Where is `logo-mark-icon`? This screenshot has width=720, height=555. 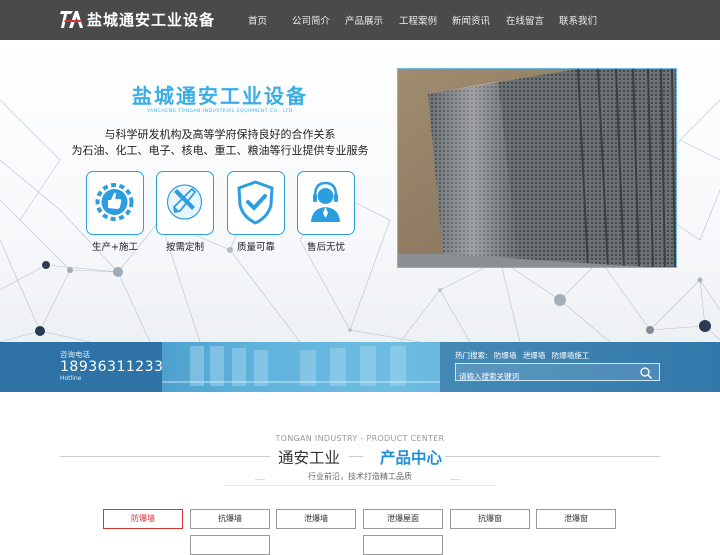
logo-mark-icon is located at coordinates (72, 19).